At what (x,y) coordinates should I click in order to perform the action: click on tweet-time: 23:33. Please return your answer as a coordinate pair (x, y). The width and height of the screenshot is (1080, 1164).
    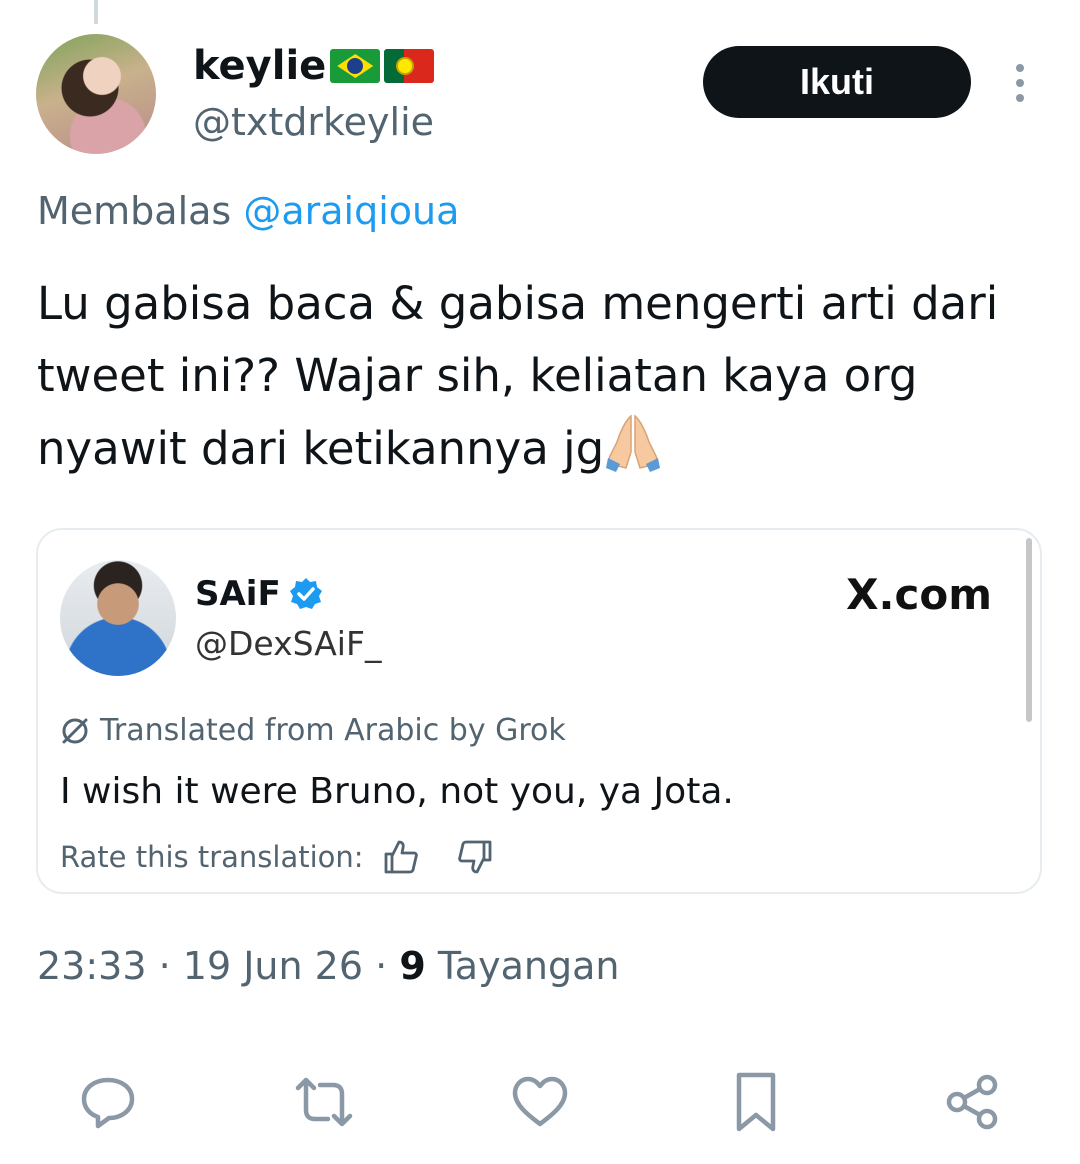
    Looking at the image, I should click on (92, 966).